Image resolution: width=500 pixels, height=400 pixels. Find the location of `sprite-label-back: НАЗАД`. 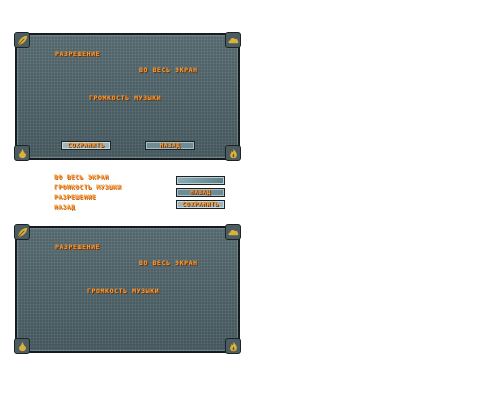

sprite-label-back: НАЗАД is located at coordinates (65, 207).